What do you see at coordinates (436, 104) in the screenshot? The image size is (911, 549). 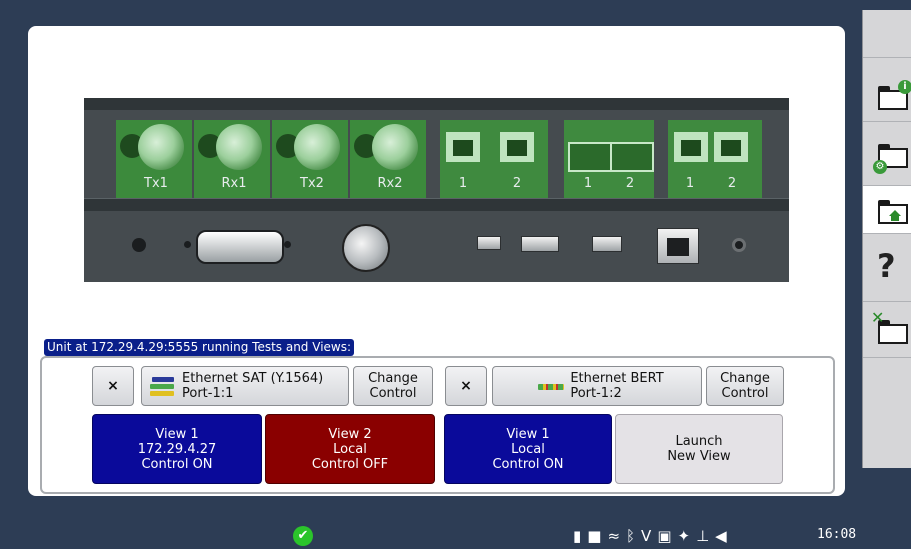 I see `panel-top-strip` at bounding box center [436, 104].